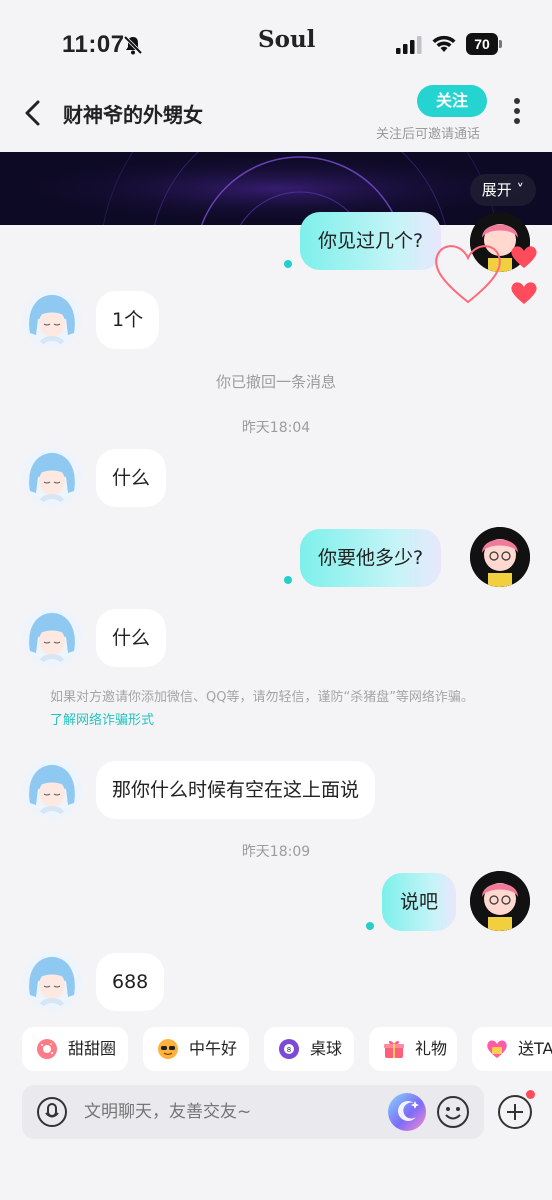  What do you see at coordinates (453, 1112) in the screenshot?
I see `emoji-icon` at bounding box center [453, 1112].